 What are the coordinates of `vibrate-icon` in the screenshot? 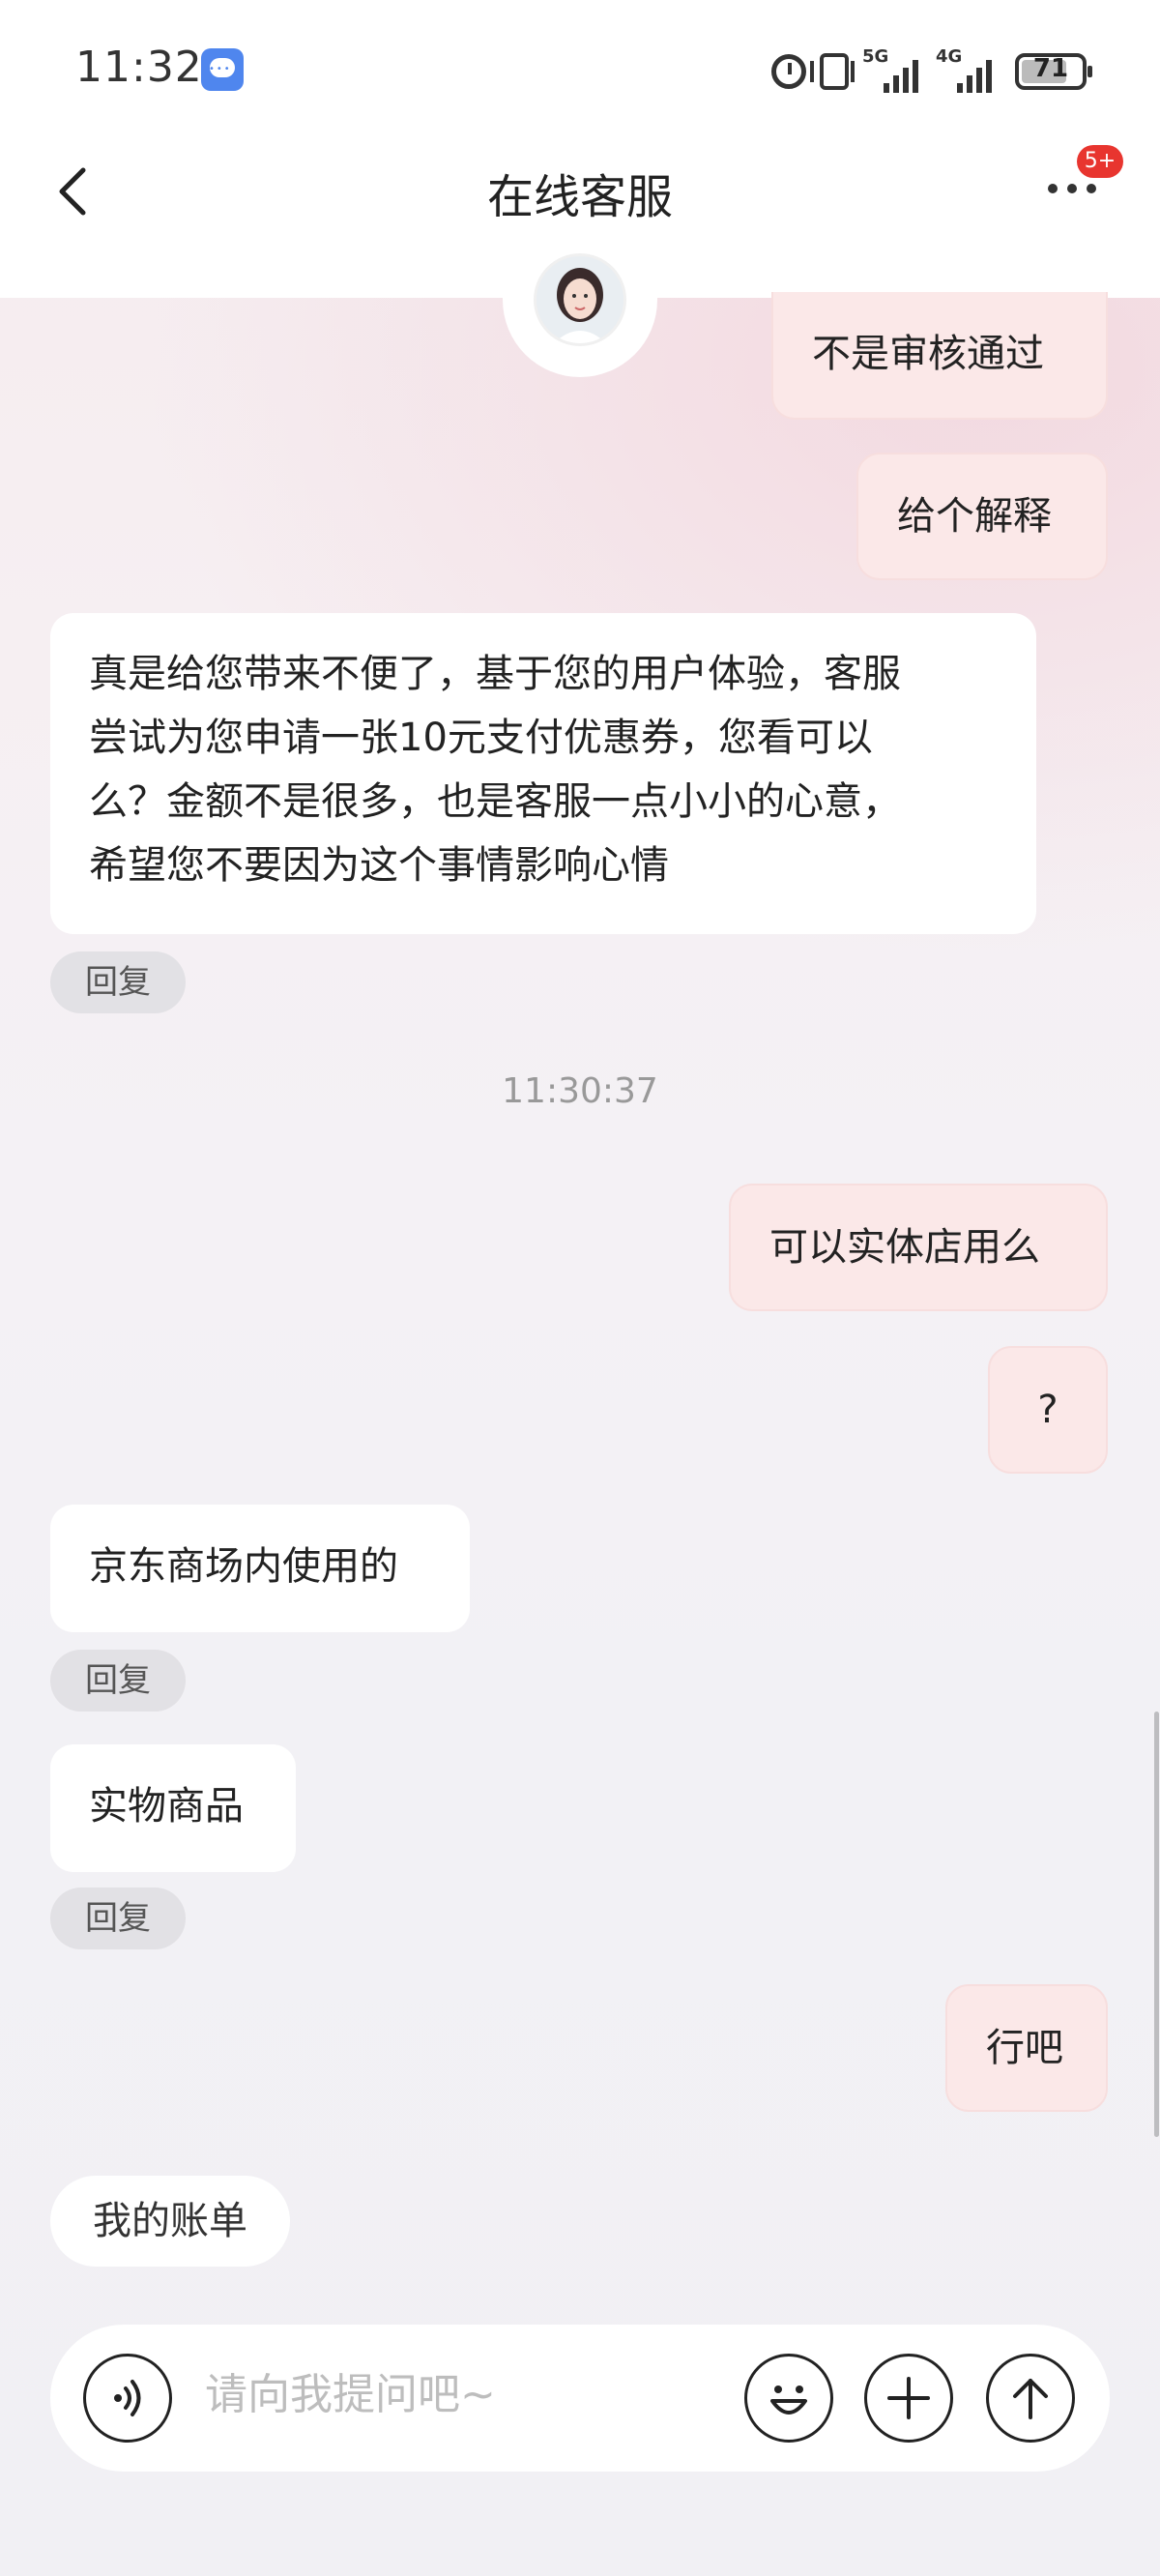 It's located at (832, 71).